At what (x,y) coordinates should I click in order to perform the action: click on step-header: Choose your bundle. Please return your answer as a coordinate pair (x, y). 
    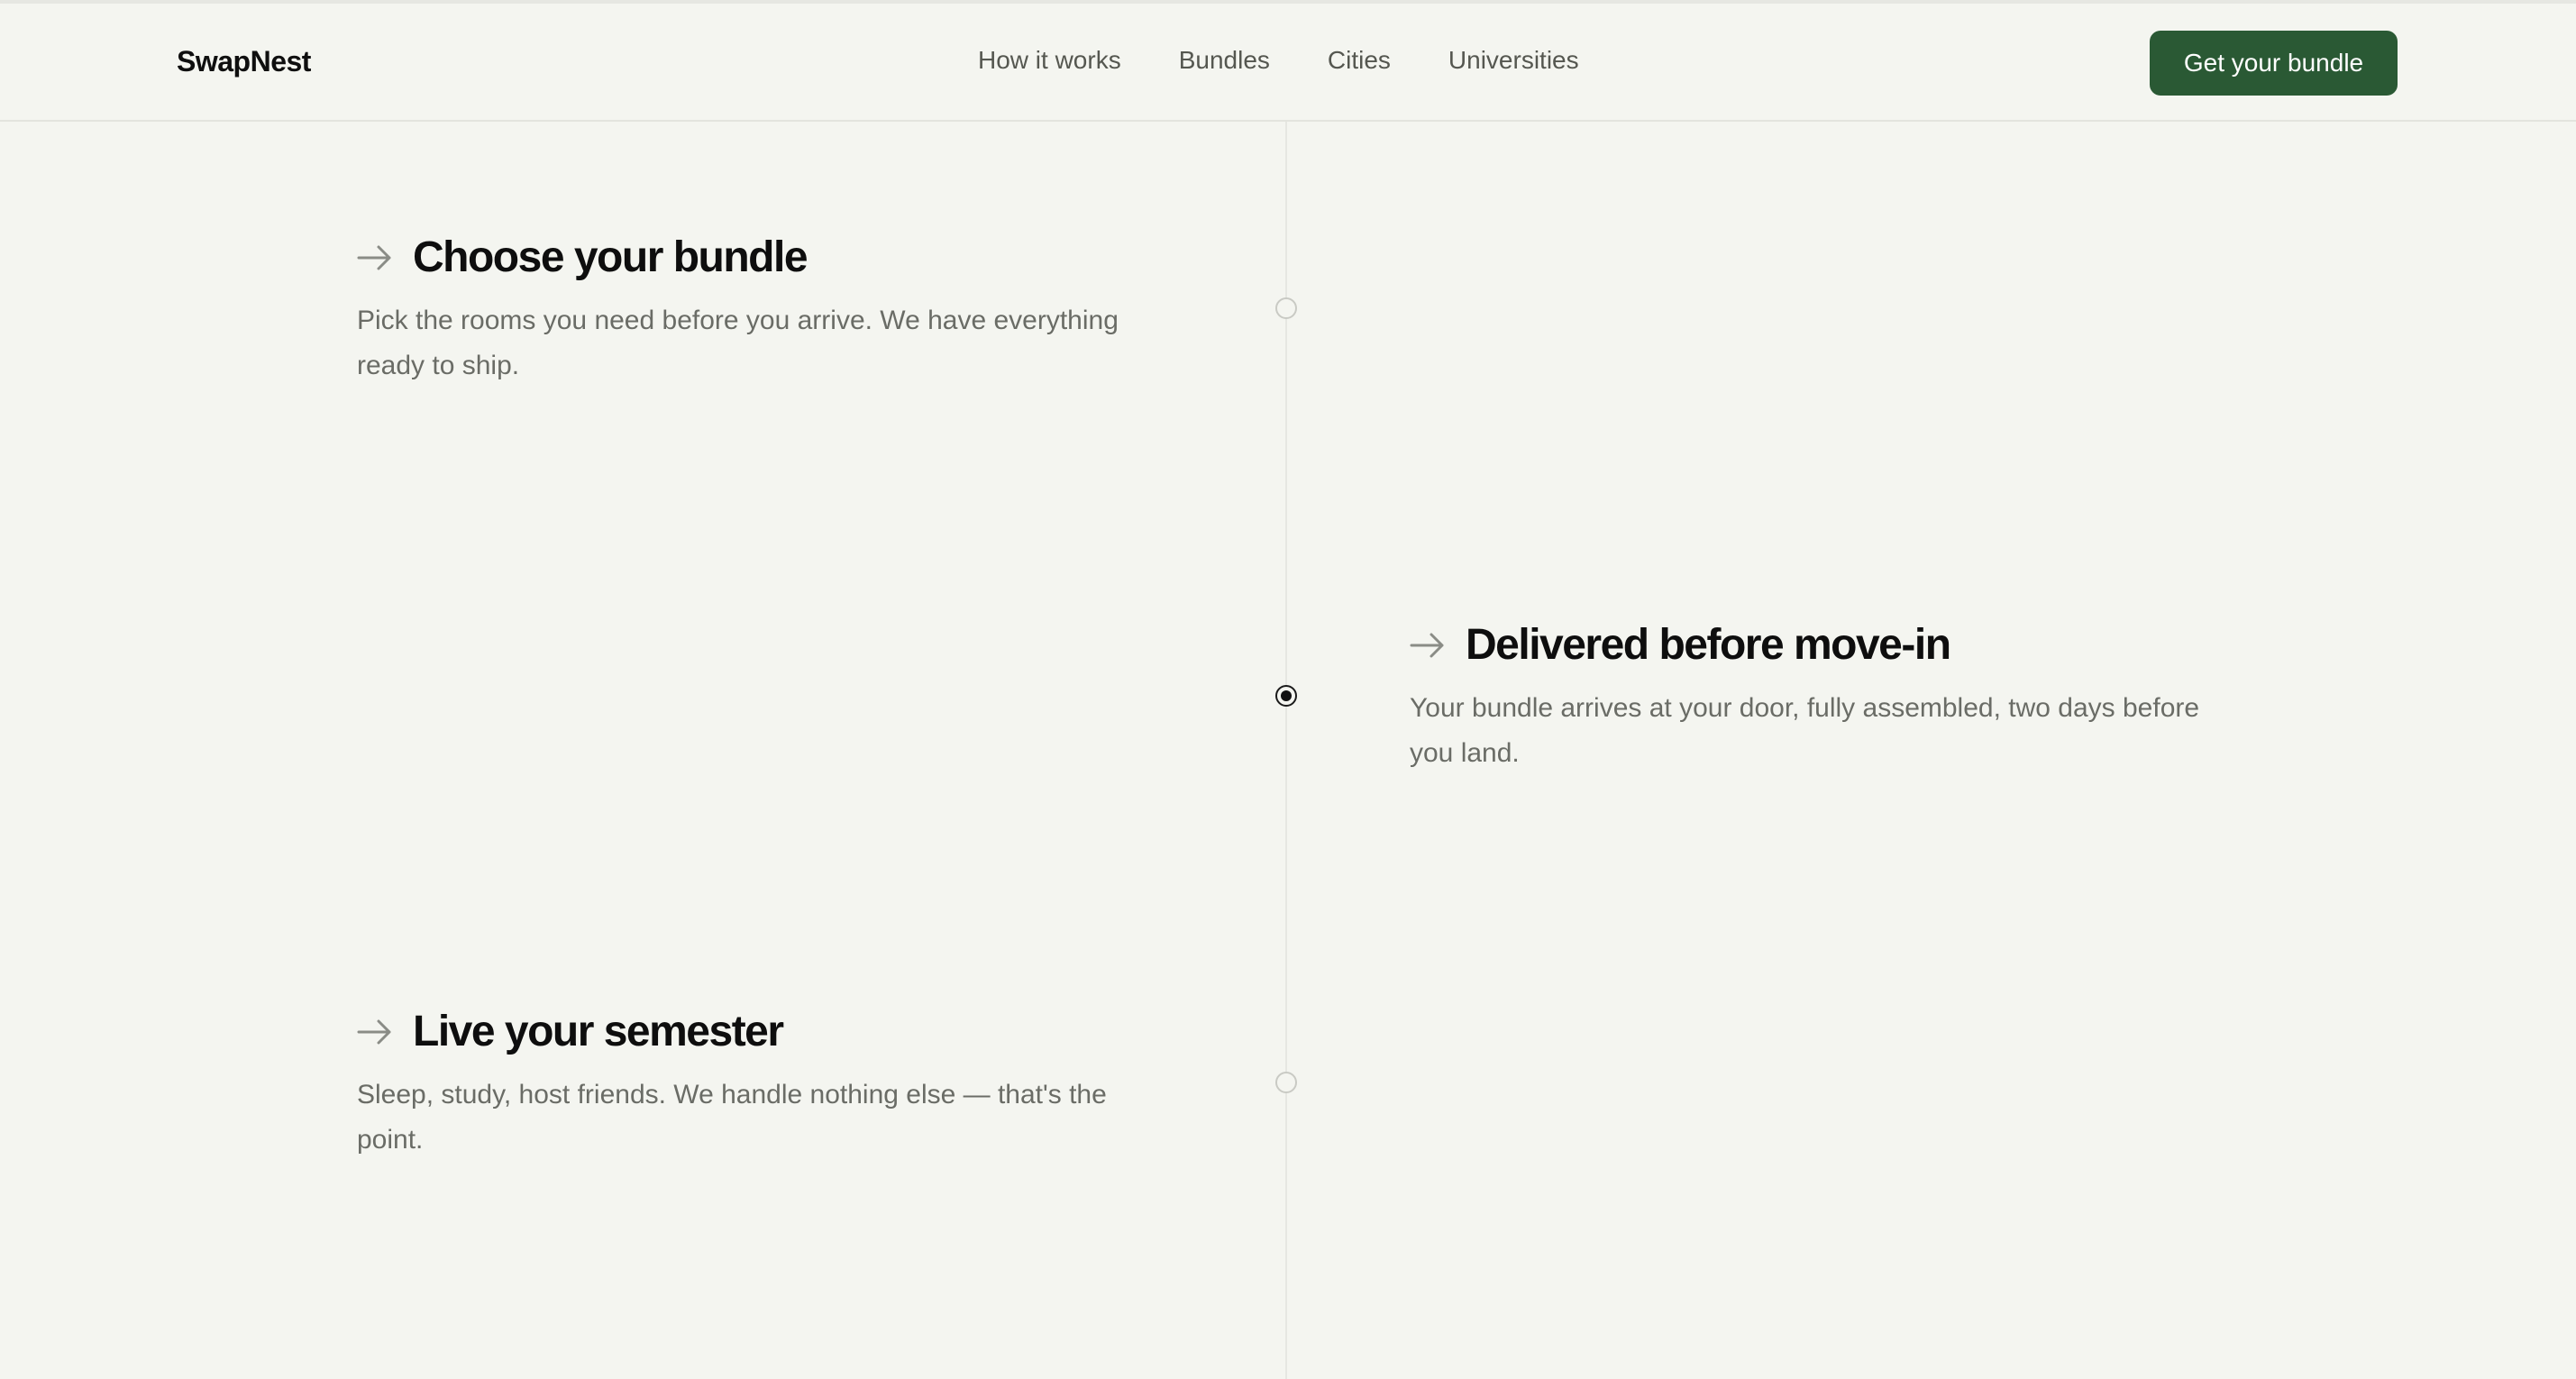
    Looking at the image, I should click on (762, 257).